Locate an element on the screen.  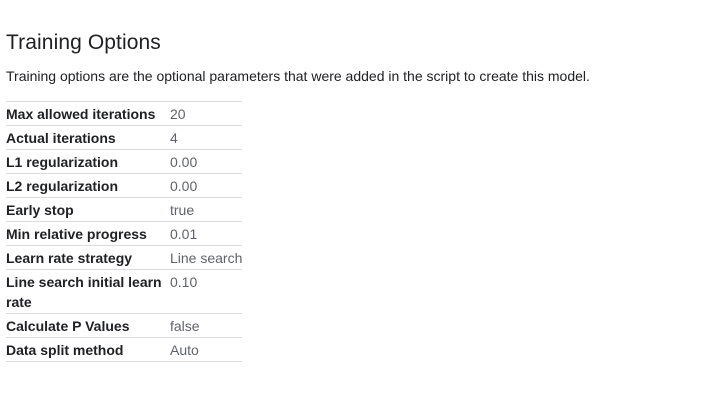
option-row-min-relative-progress: Min relative progress 0.01 is located at coordinates (124, 233).